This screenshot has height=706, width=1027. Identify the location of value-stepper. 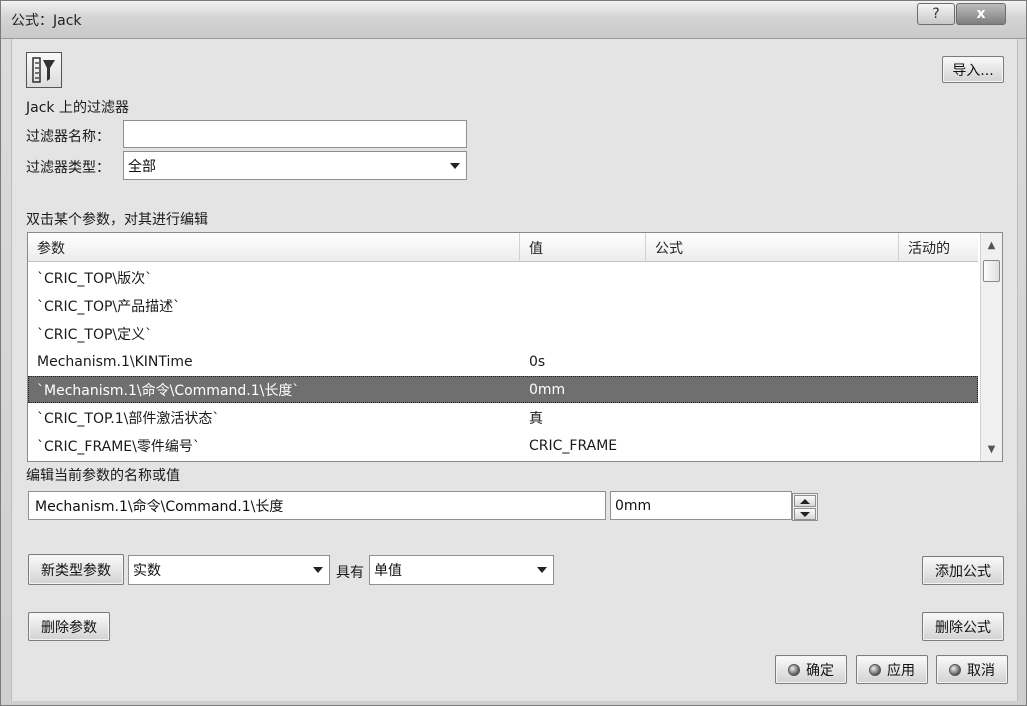
(805, 507).